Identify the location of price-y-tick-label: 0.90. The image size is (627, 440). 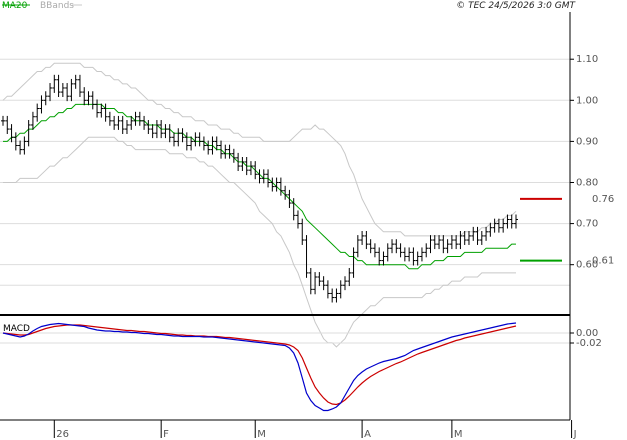
(587, 141).